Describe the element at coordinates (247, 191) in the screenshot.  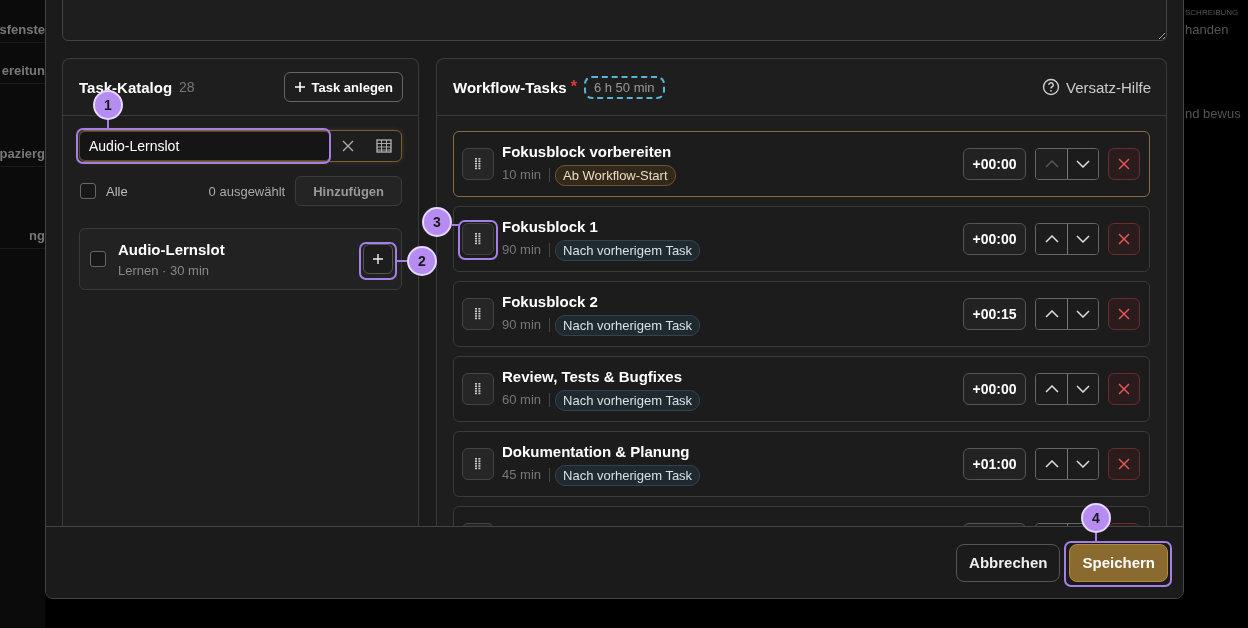
I see `selection-count: 0 ausgewählt` at that location.